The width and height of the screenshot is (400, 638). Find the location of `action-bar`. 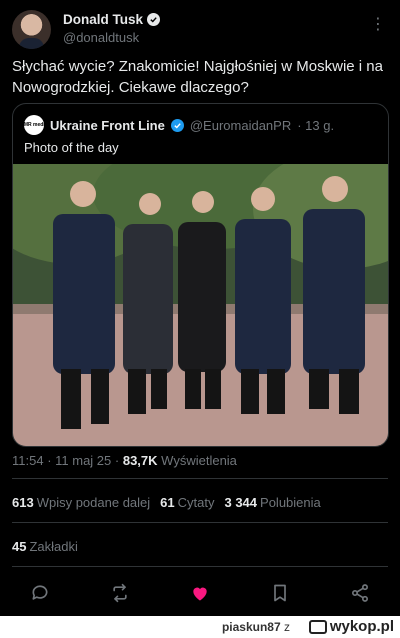

action-bar is located at coordinates (200, 591).